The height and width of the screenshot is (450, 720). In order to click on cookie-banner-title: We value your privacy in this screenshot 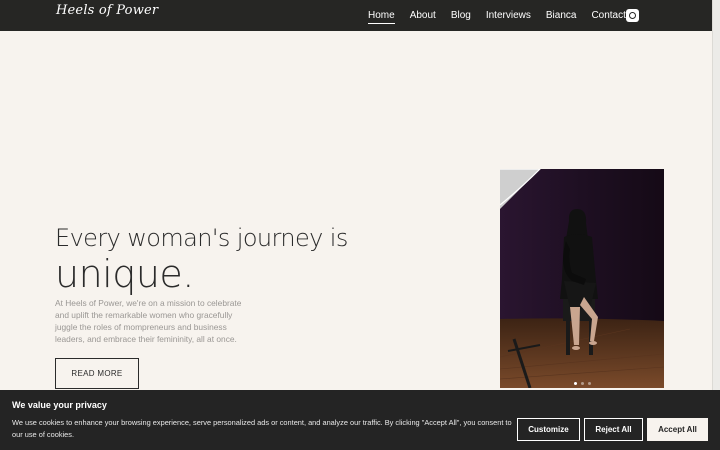, I will do `click(59, 405)`.